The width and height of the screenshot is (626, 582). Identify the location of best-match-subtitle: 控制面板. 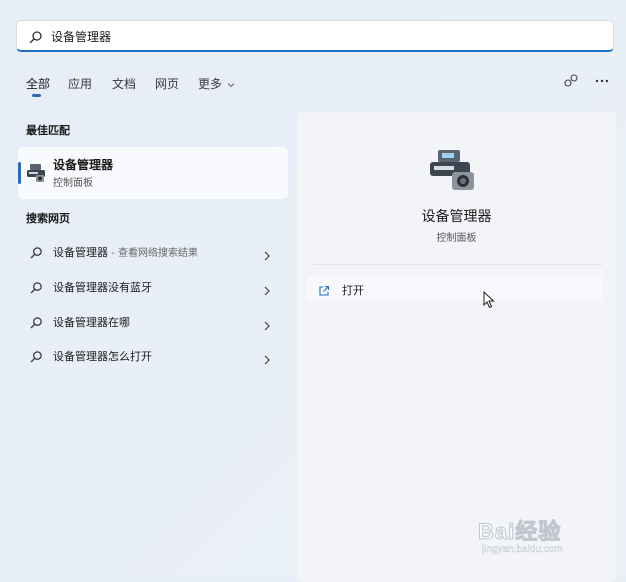
(73, 183).